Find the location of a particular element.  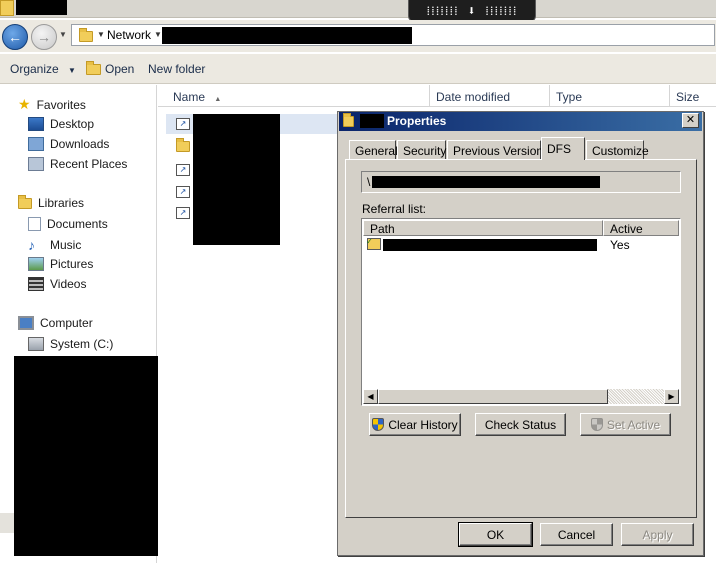

sidebar-computer: Computer is located at coordinates (55, 323).